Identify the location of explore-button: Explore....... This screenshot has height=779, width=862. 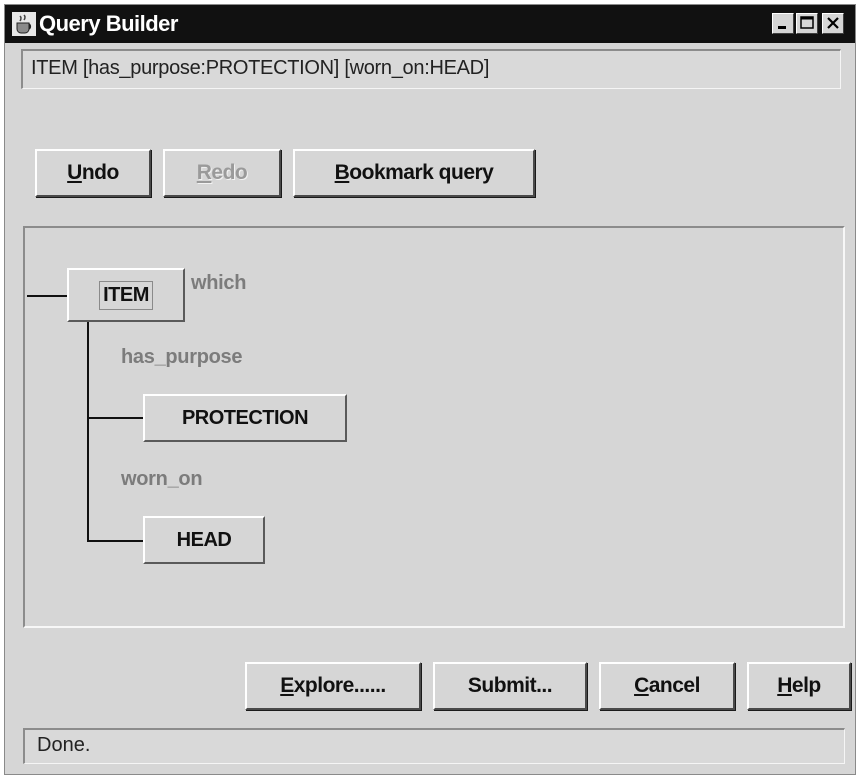
(333, 686).